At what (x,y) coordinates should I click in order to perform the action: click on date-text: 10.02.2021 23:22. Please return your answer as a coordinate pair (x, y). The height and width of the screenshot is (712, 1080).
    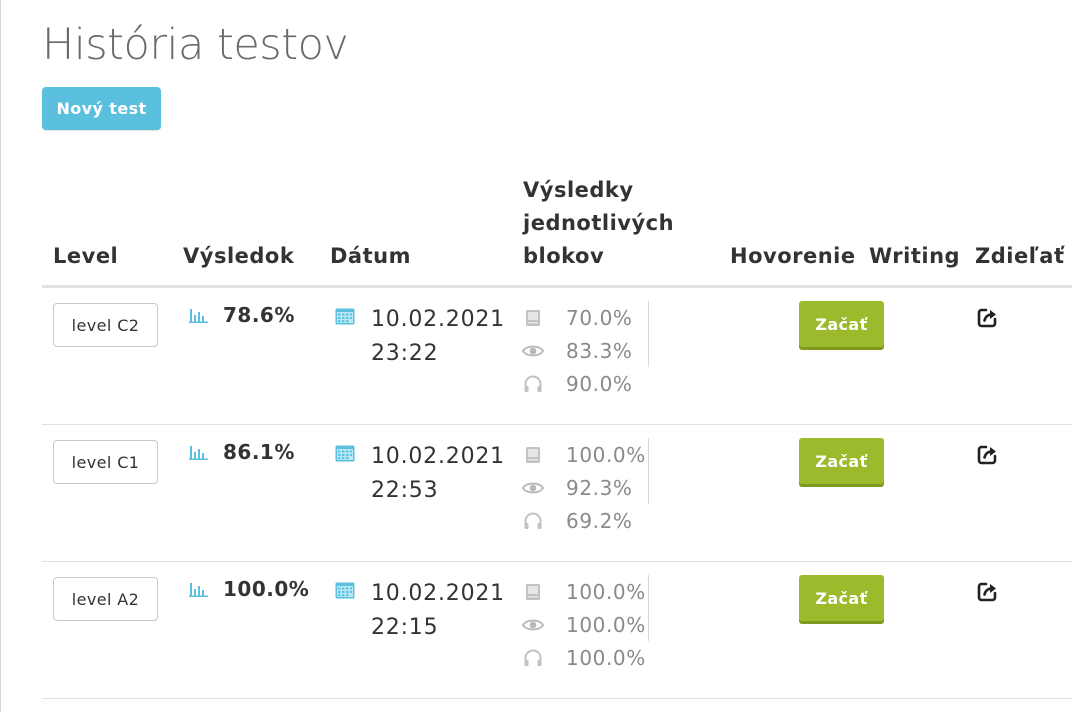
    Looking at the image, I should click on (438, 337).